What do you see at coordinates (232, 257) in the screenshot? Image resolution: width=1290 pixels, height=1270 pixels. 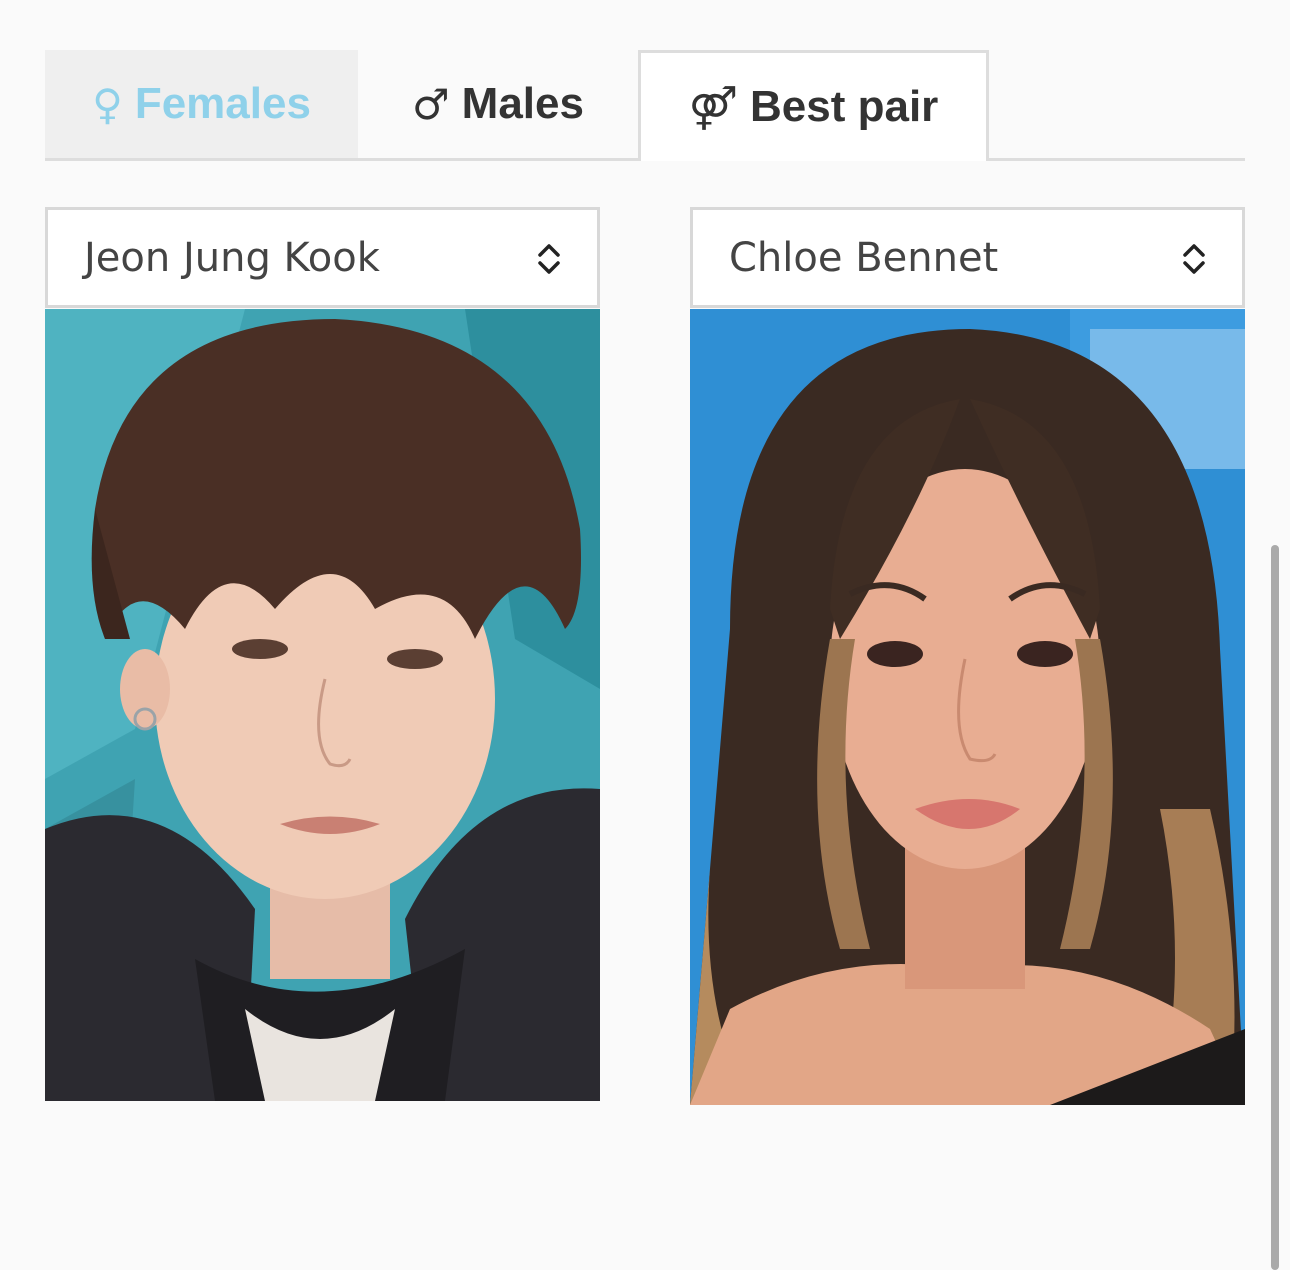 I see `left-person-select-value: Jeon Jung Kook` at bounding box center [232, 257].